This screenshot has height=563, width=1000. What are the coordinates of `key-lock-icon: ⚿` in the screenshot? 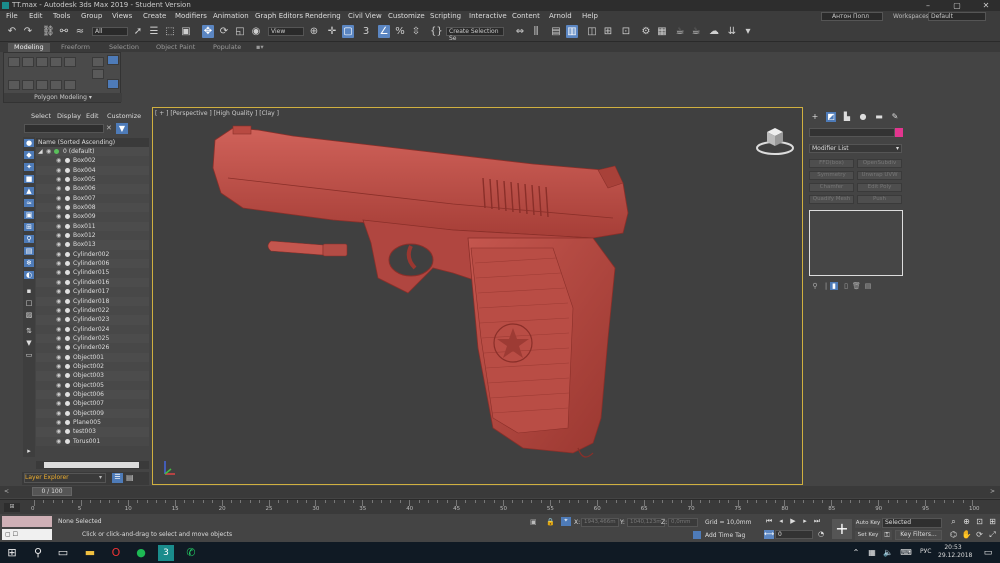 It's located at (887, 535).